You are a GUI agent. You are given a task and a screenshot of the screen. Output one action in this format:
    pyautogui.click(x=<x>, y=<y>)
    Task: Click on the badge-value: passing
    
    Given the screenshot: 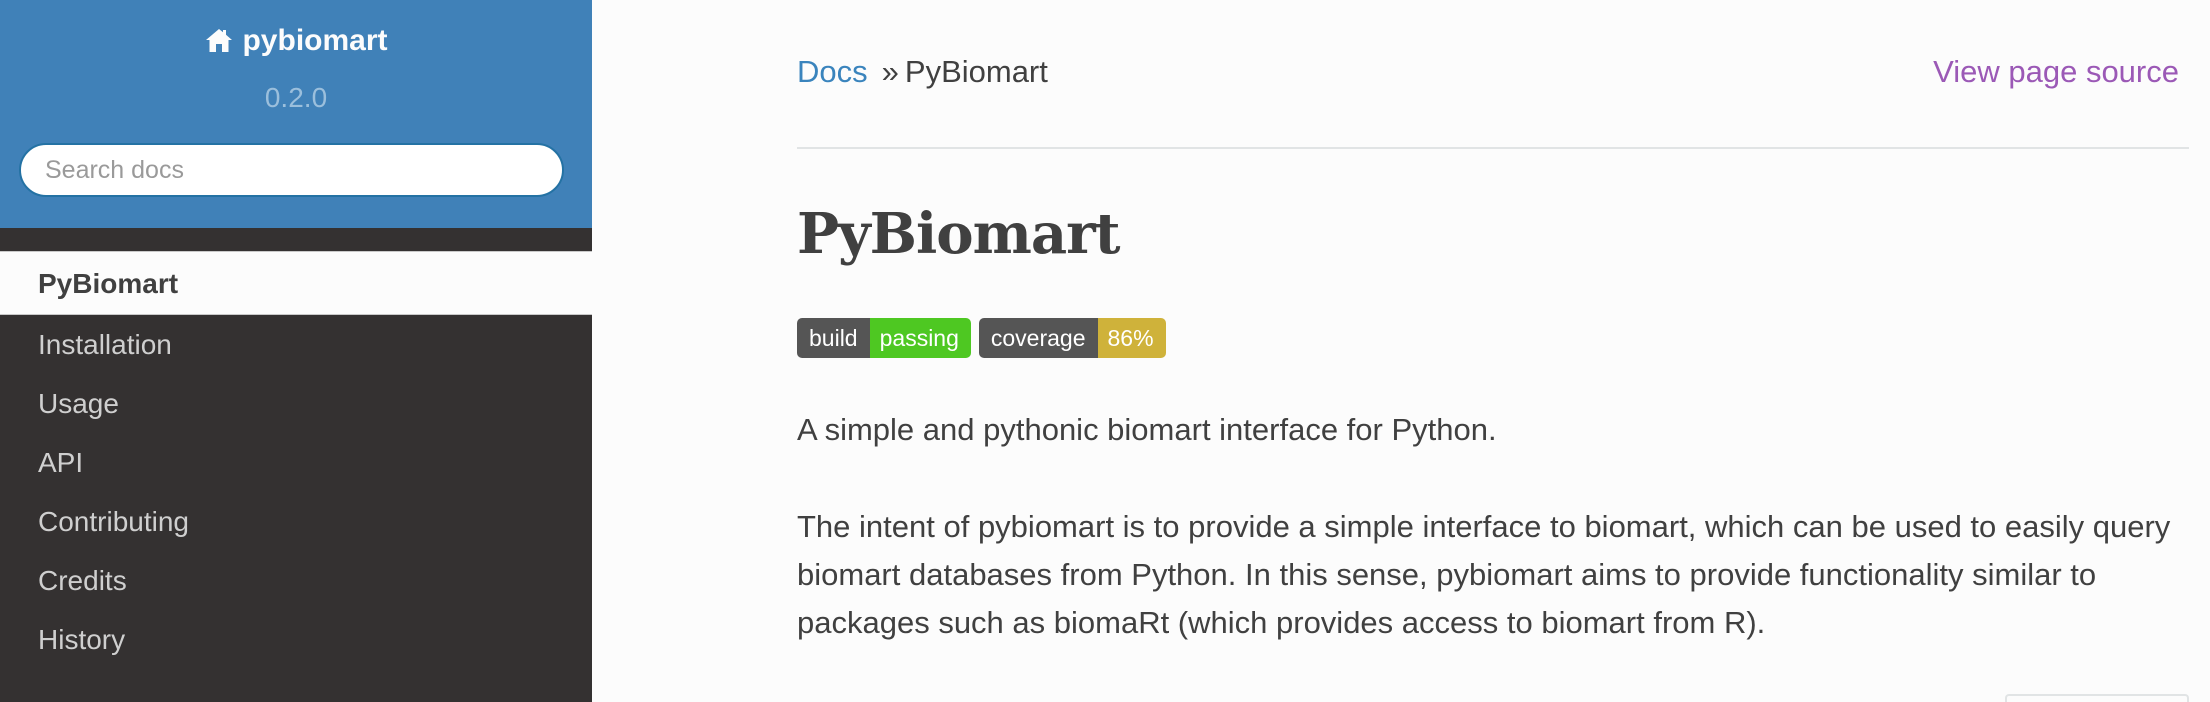 What is the action you would take?
    pyautogui.click(x=920, y=338)
    